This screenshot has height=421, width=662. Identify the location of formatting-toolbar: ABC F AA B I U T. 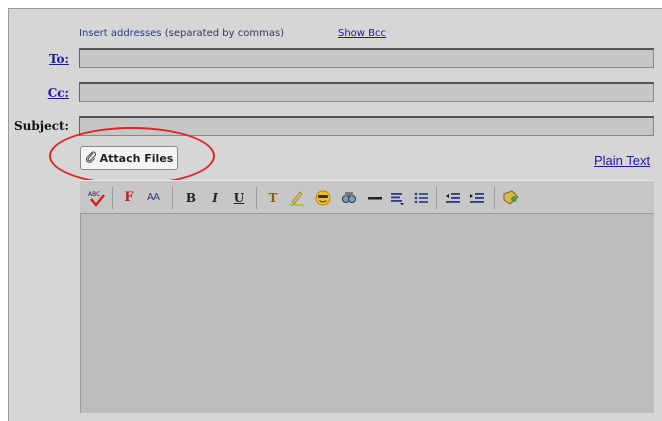
(367, 197).